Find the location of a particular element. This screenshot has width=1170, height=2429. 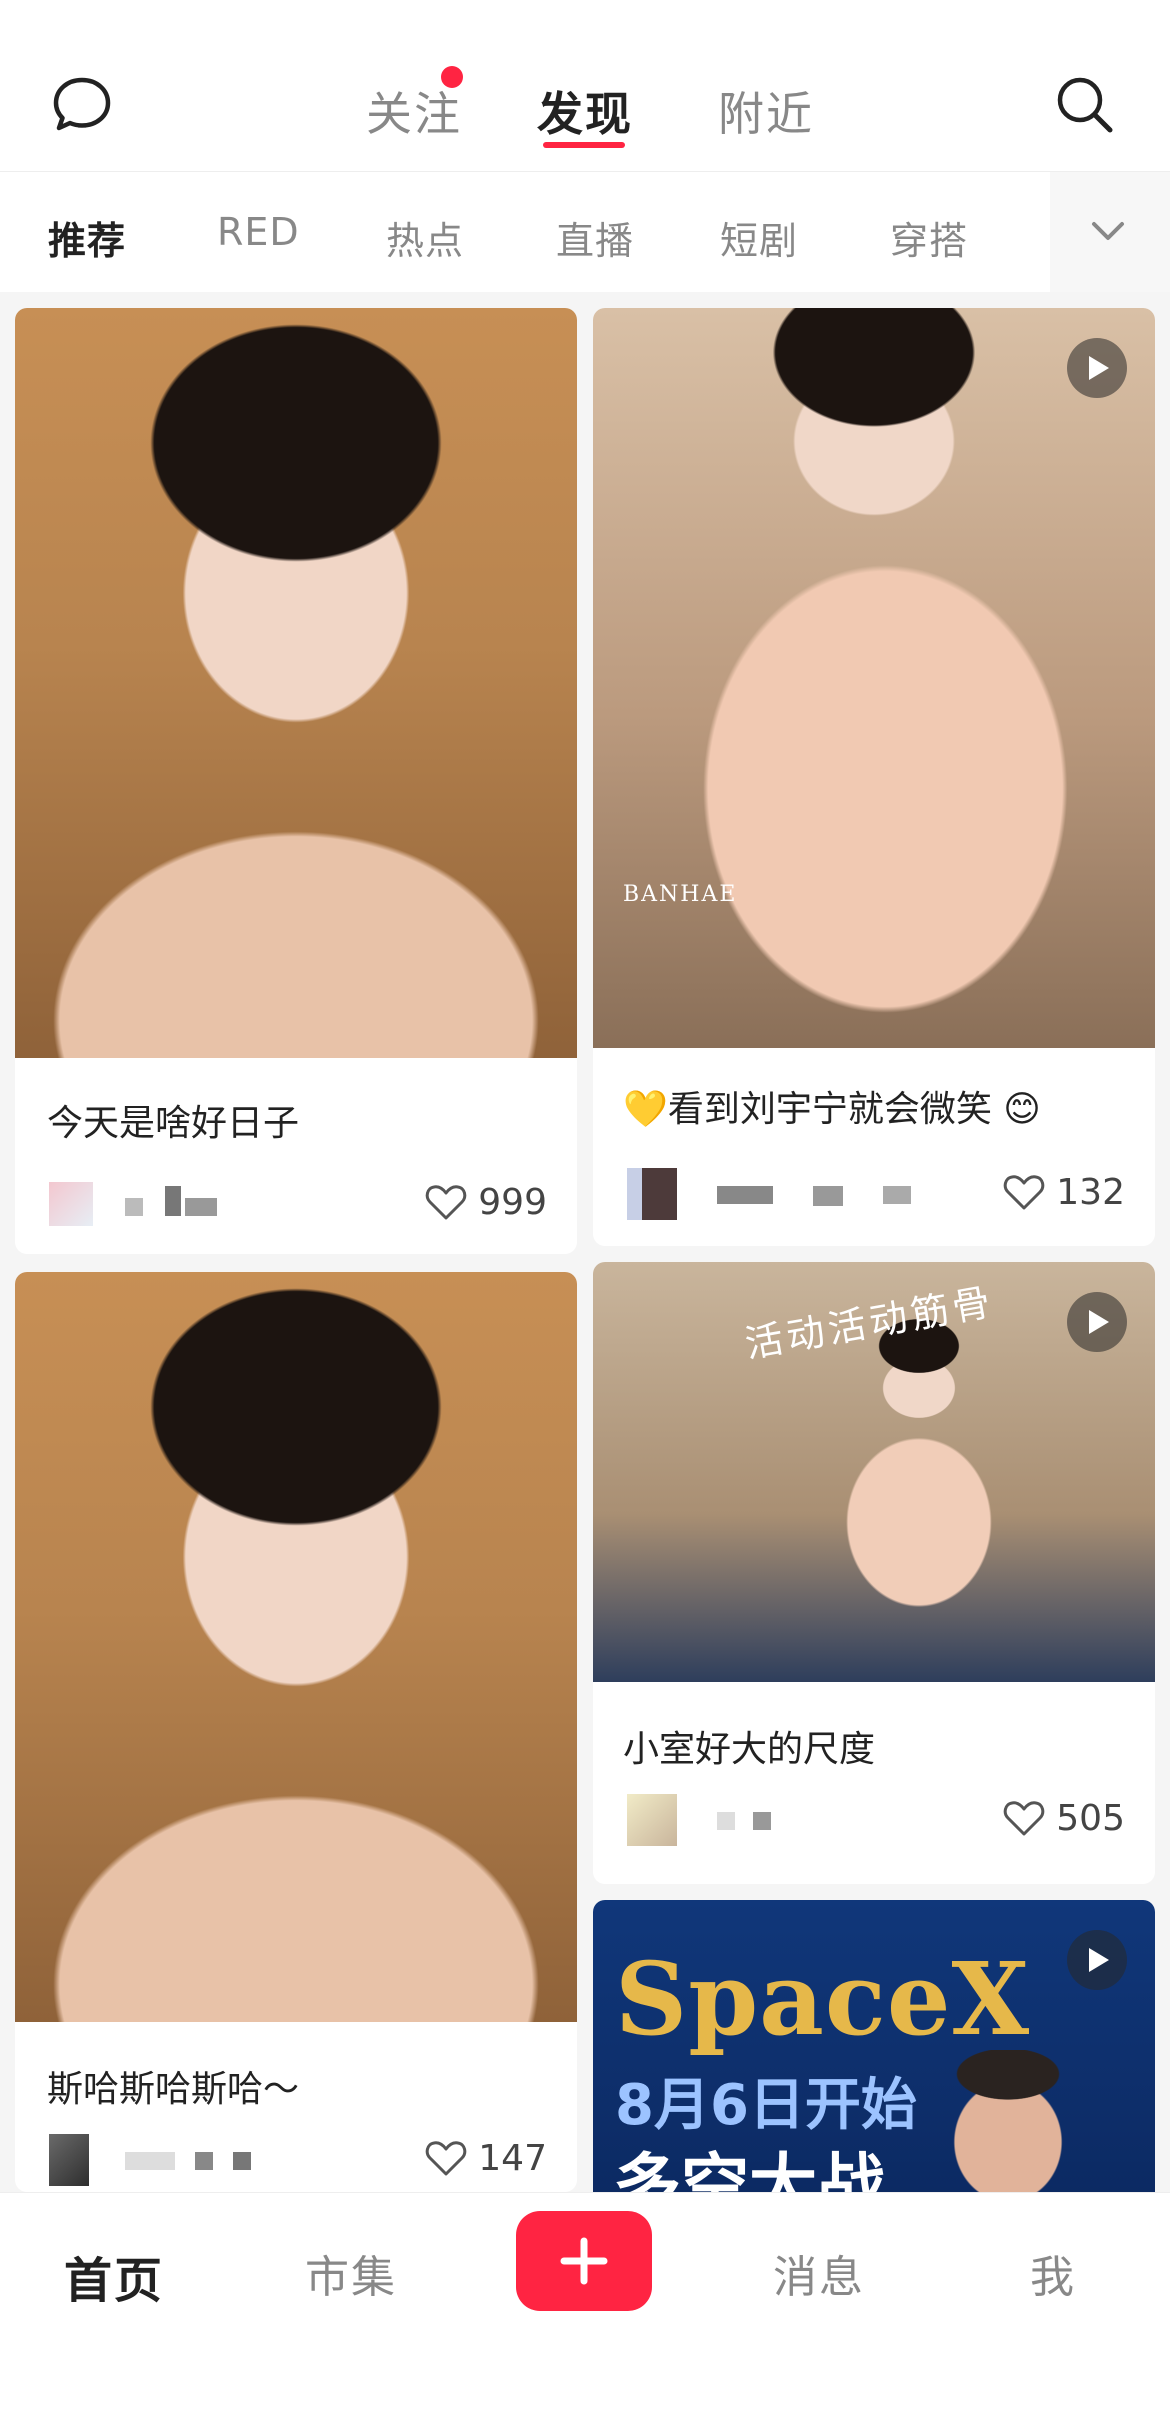

ad-subtitle: 多空大战 is located at coordinates (749, 2169).